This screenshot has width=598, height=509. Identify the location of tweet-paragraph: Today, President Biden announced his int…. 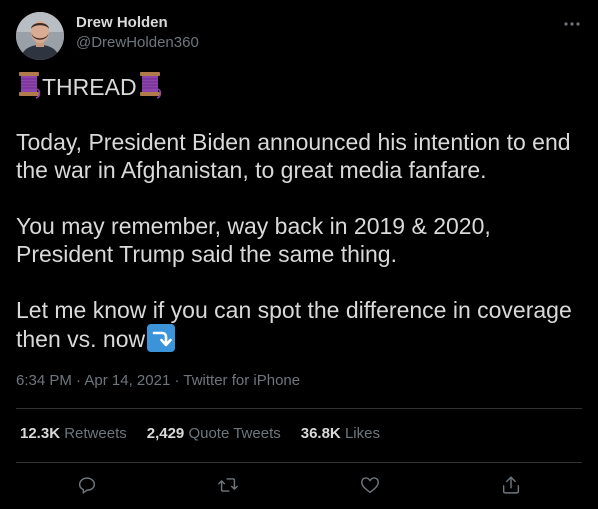
(293, 156).